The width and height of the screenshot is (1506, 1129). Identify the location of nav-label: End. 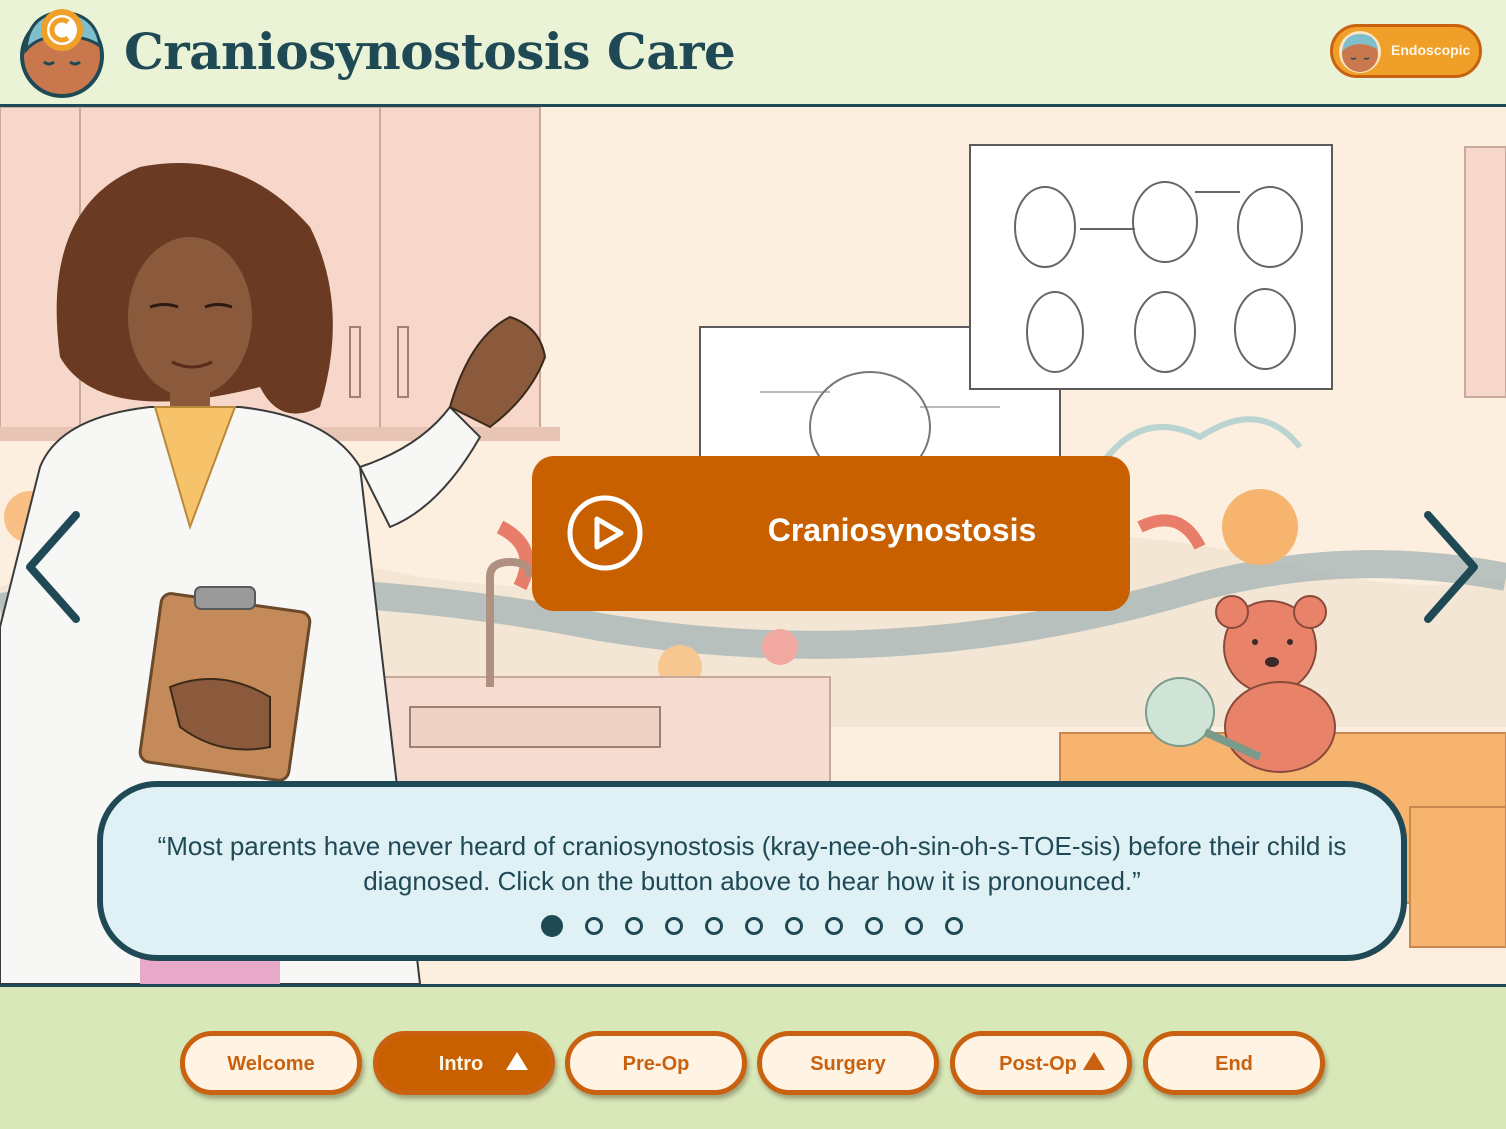
(1234, 1064).